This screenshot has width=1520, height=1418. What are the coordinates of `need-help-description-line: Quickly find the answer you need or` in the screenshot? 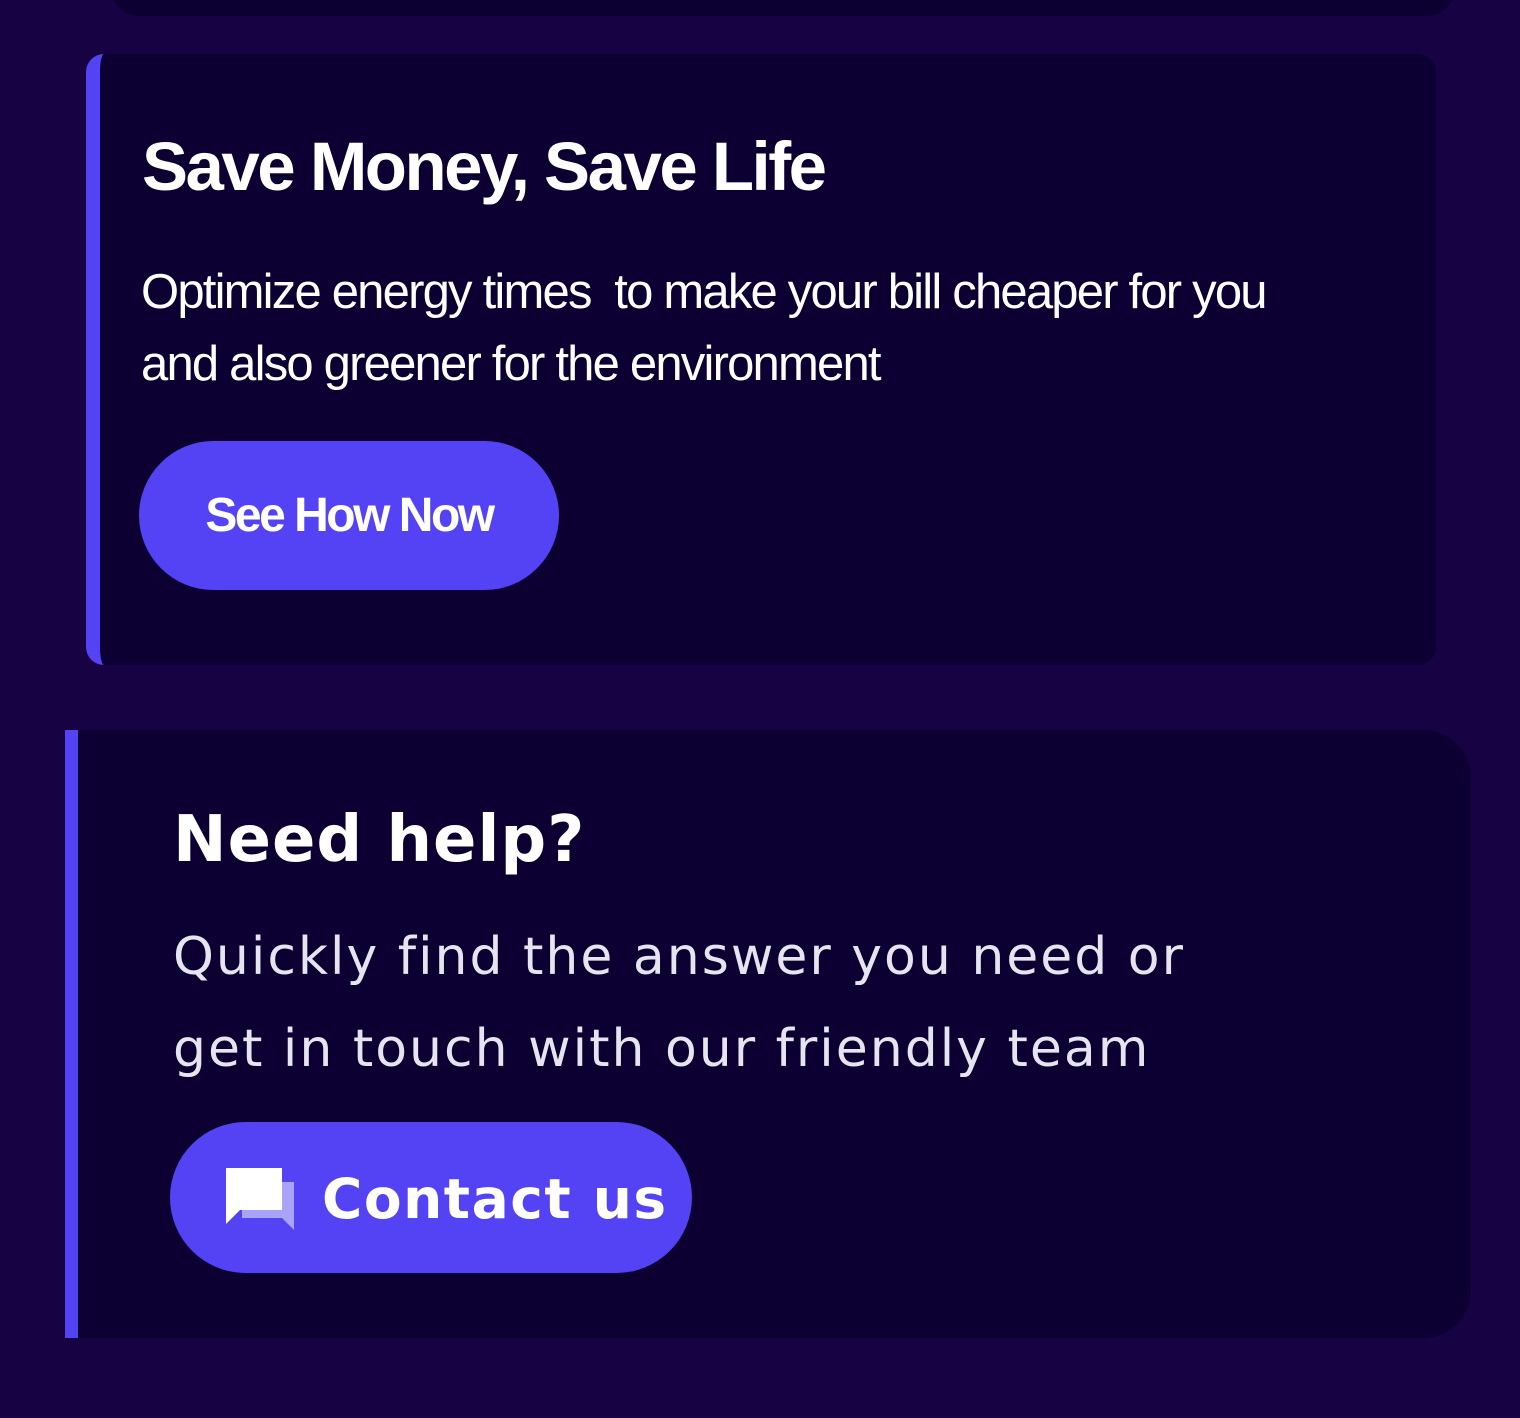 It's located at (679, 957).